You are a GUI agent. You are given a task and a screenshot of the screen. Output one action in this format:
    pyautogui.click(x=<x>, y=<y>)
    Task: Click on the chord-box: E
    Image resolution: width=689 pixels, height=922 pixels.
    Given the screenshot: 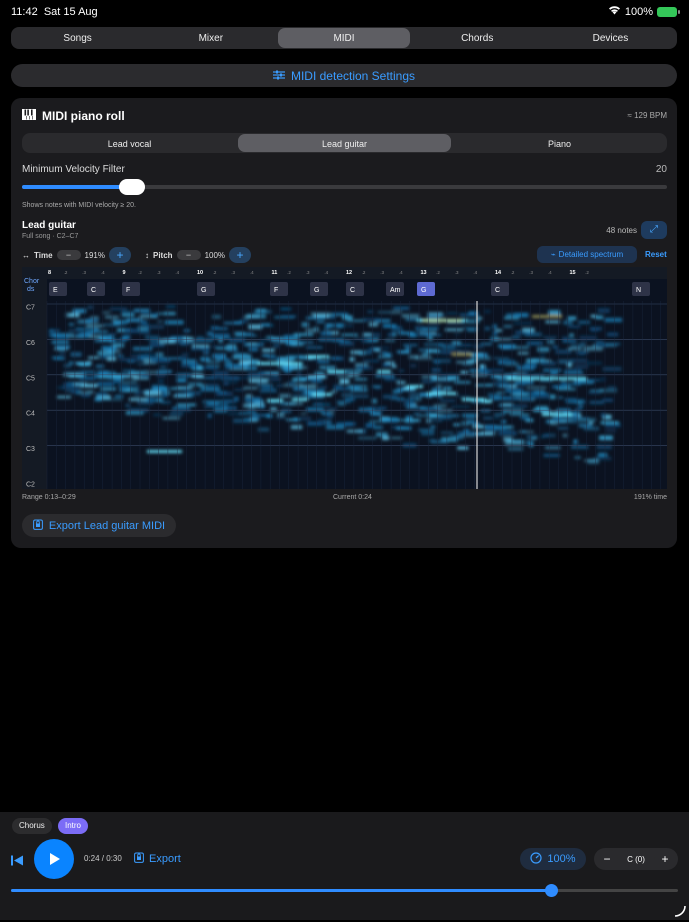 What is the action you would take?
    pyautogui.click(x=58, y=289)
    